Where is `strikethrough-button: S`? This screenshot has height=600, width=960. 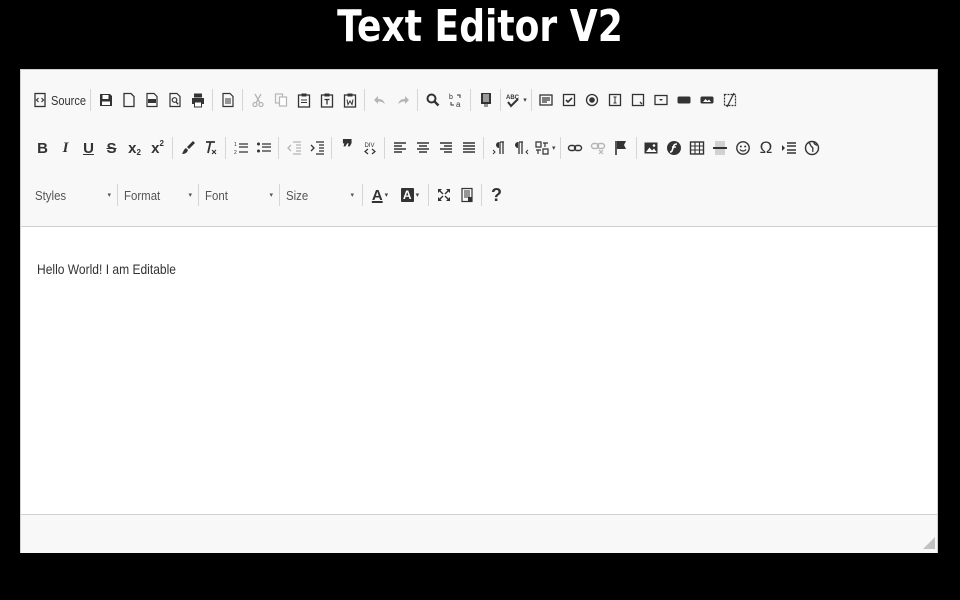
strikethrough-button: S is located at coordinates (111, 148).